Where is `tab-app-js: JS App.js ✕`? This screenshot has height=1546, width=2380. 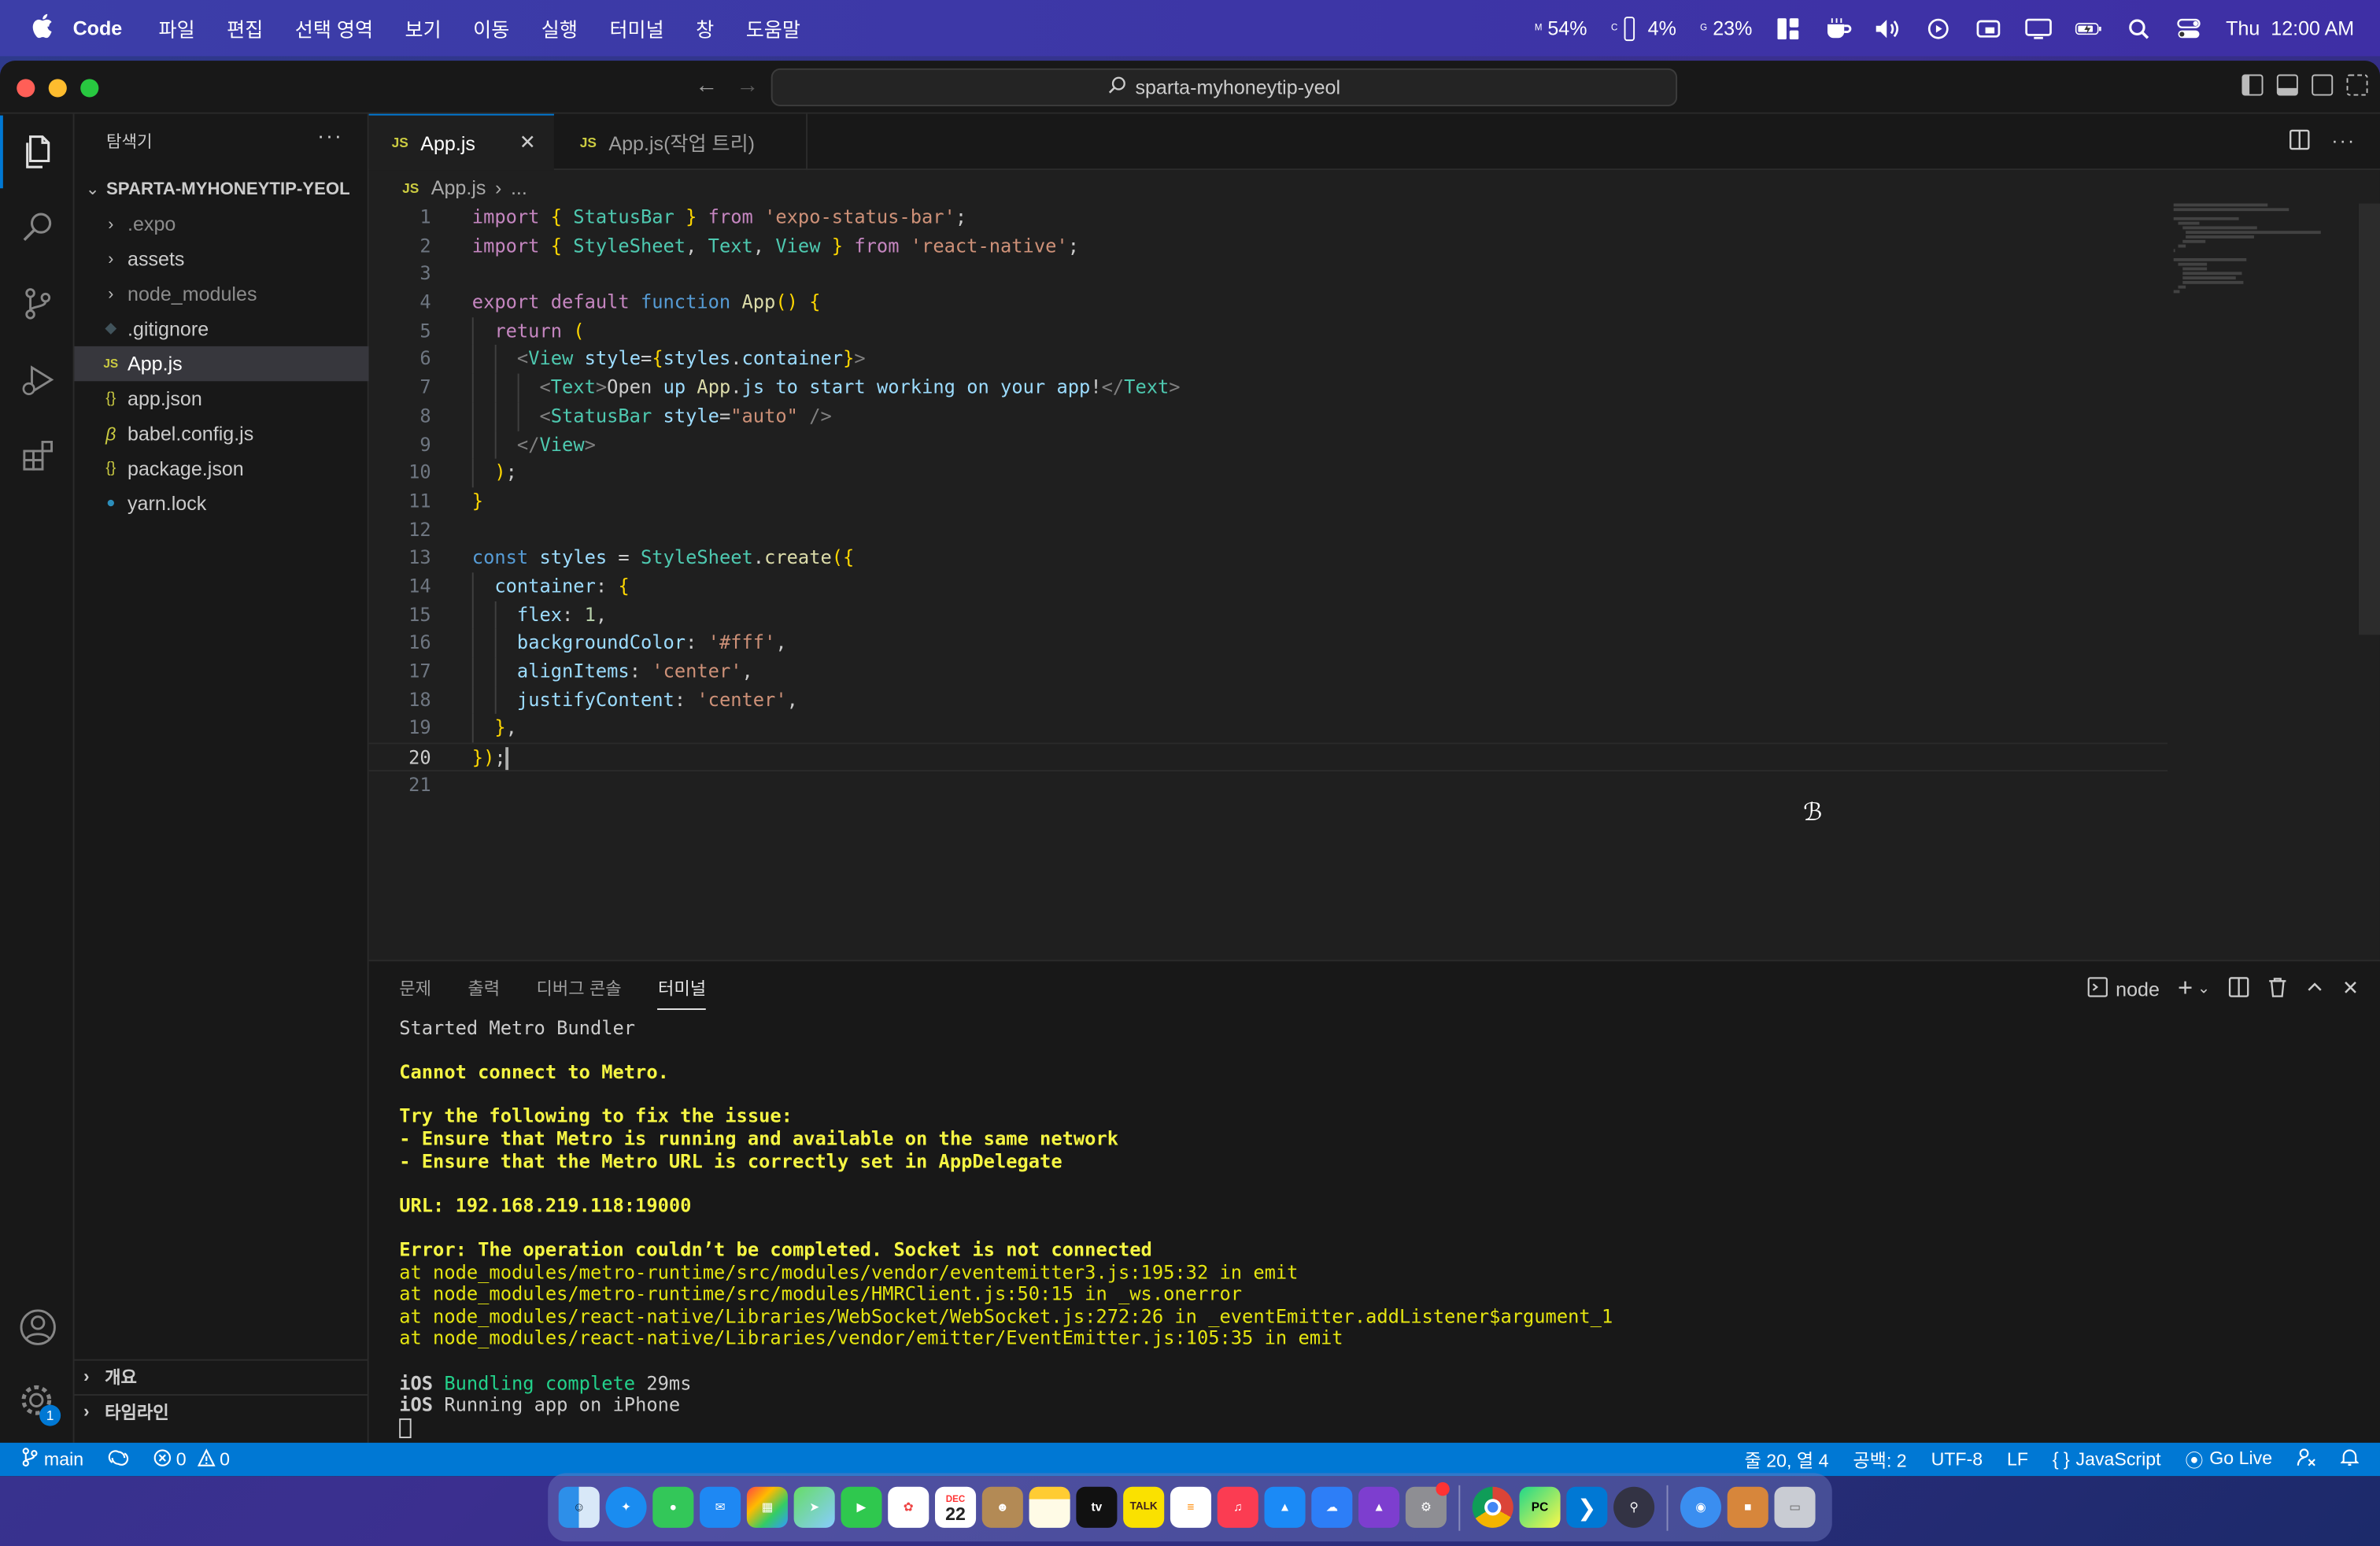 tab-app-js: JS App.js ✕ is located at coordinates (461, 142).